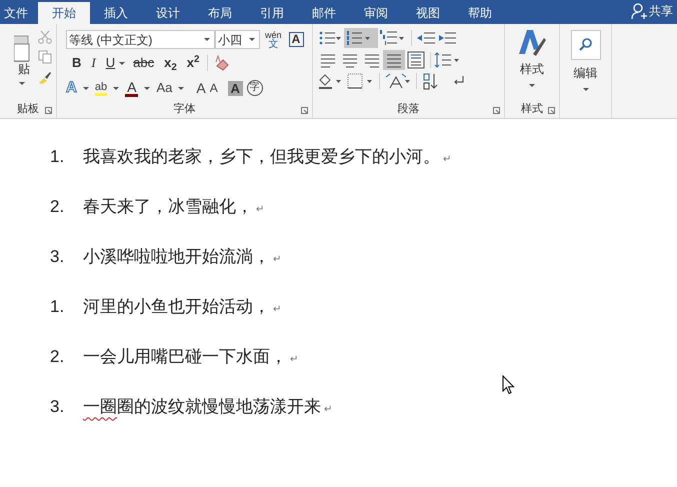  Describe the element at coordinates (426, 38) in the screenshot. I see `decrease-indent-icon` at that location.